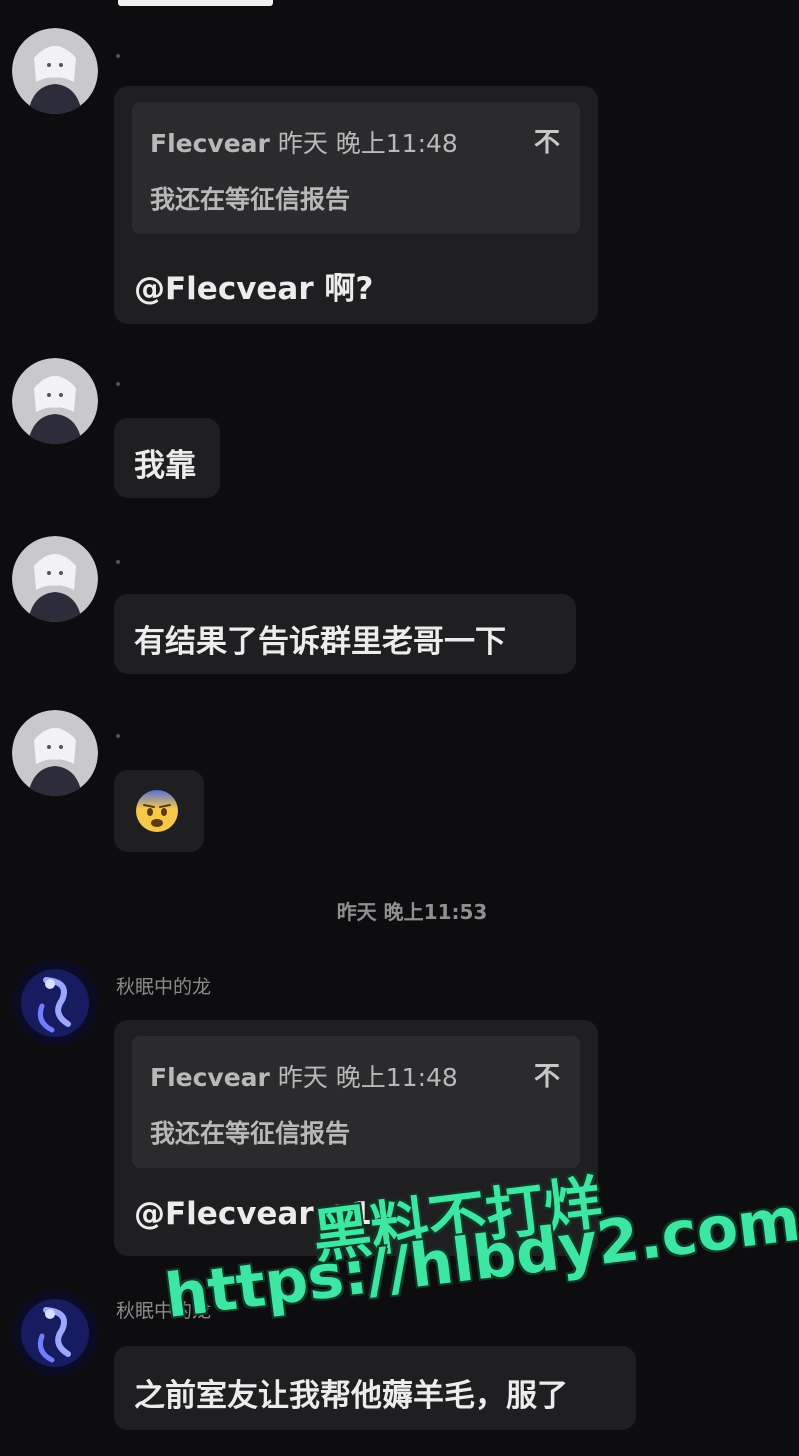 The width and height of the screenshot is (799, 1456). I want to click on message-bubble: 之前室友让我帮他薅羊毛，服了, so click(375, 1388).